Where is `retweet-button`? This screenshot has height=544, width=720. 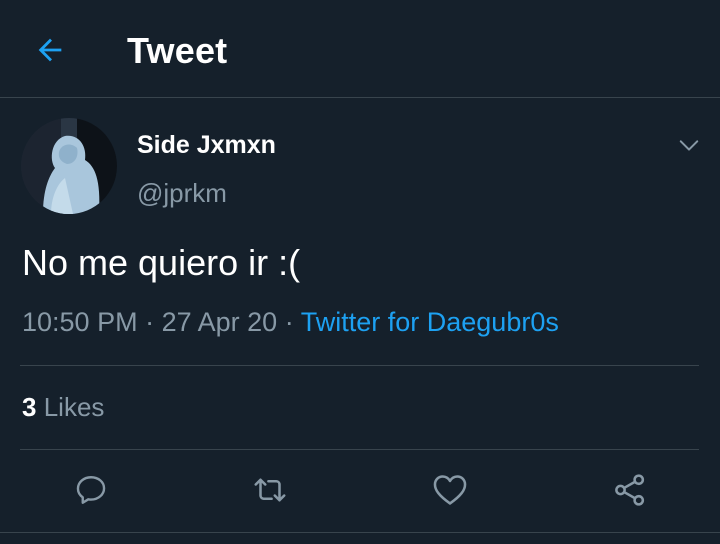
retweet-button is located at coordinates (270, 490).